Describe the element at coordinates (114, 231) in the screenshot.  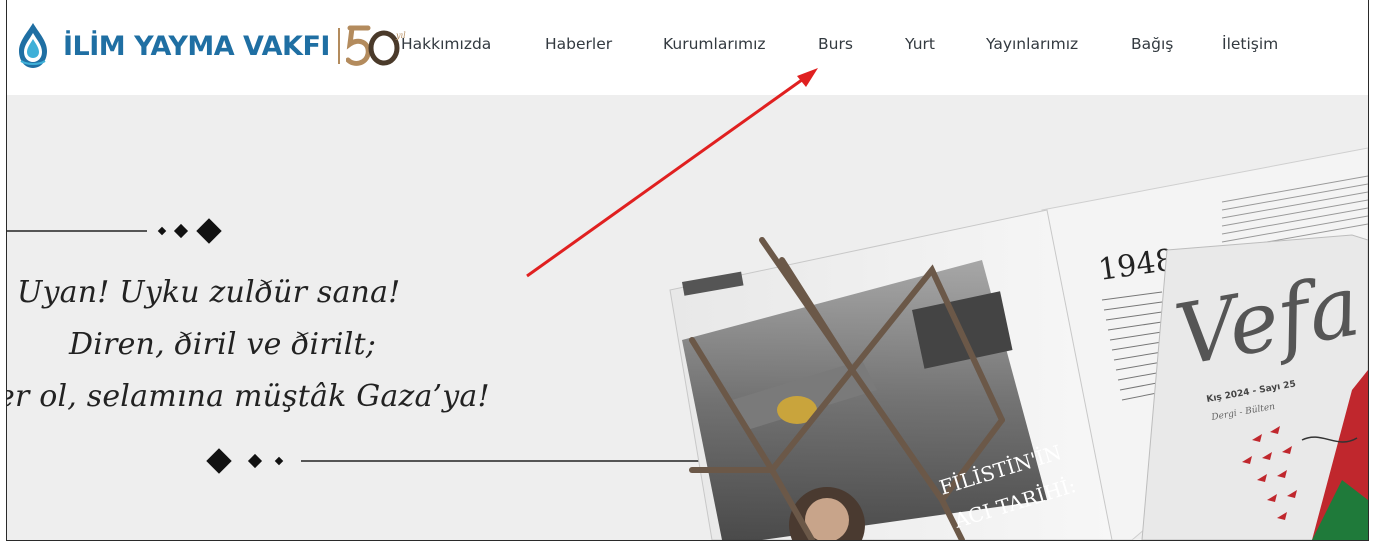
I see `top-ornament-divider` at that location.